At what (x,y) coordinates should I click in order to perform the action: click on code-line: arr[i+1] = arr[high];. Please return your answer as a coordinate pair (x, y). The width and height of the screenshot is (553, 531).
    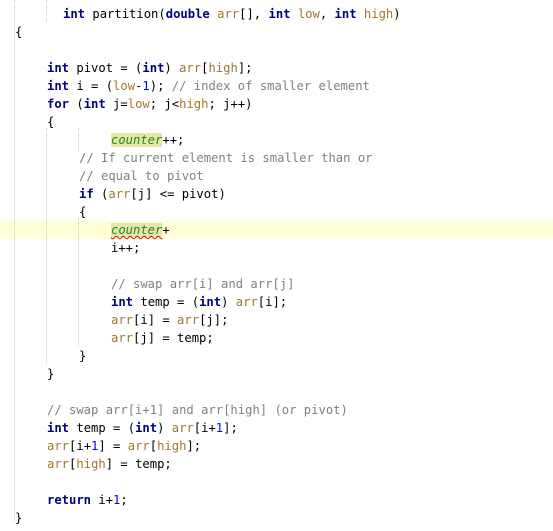
    Looking at the image, I should click on (276, 446).